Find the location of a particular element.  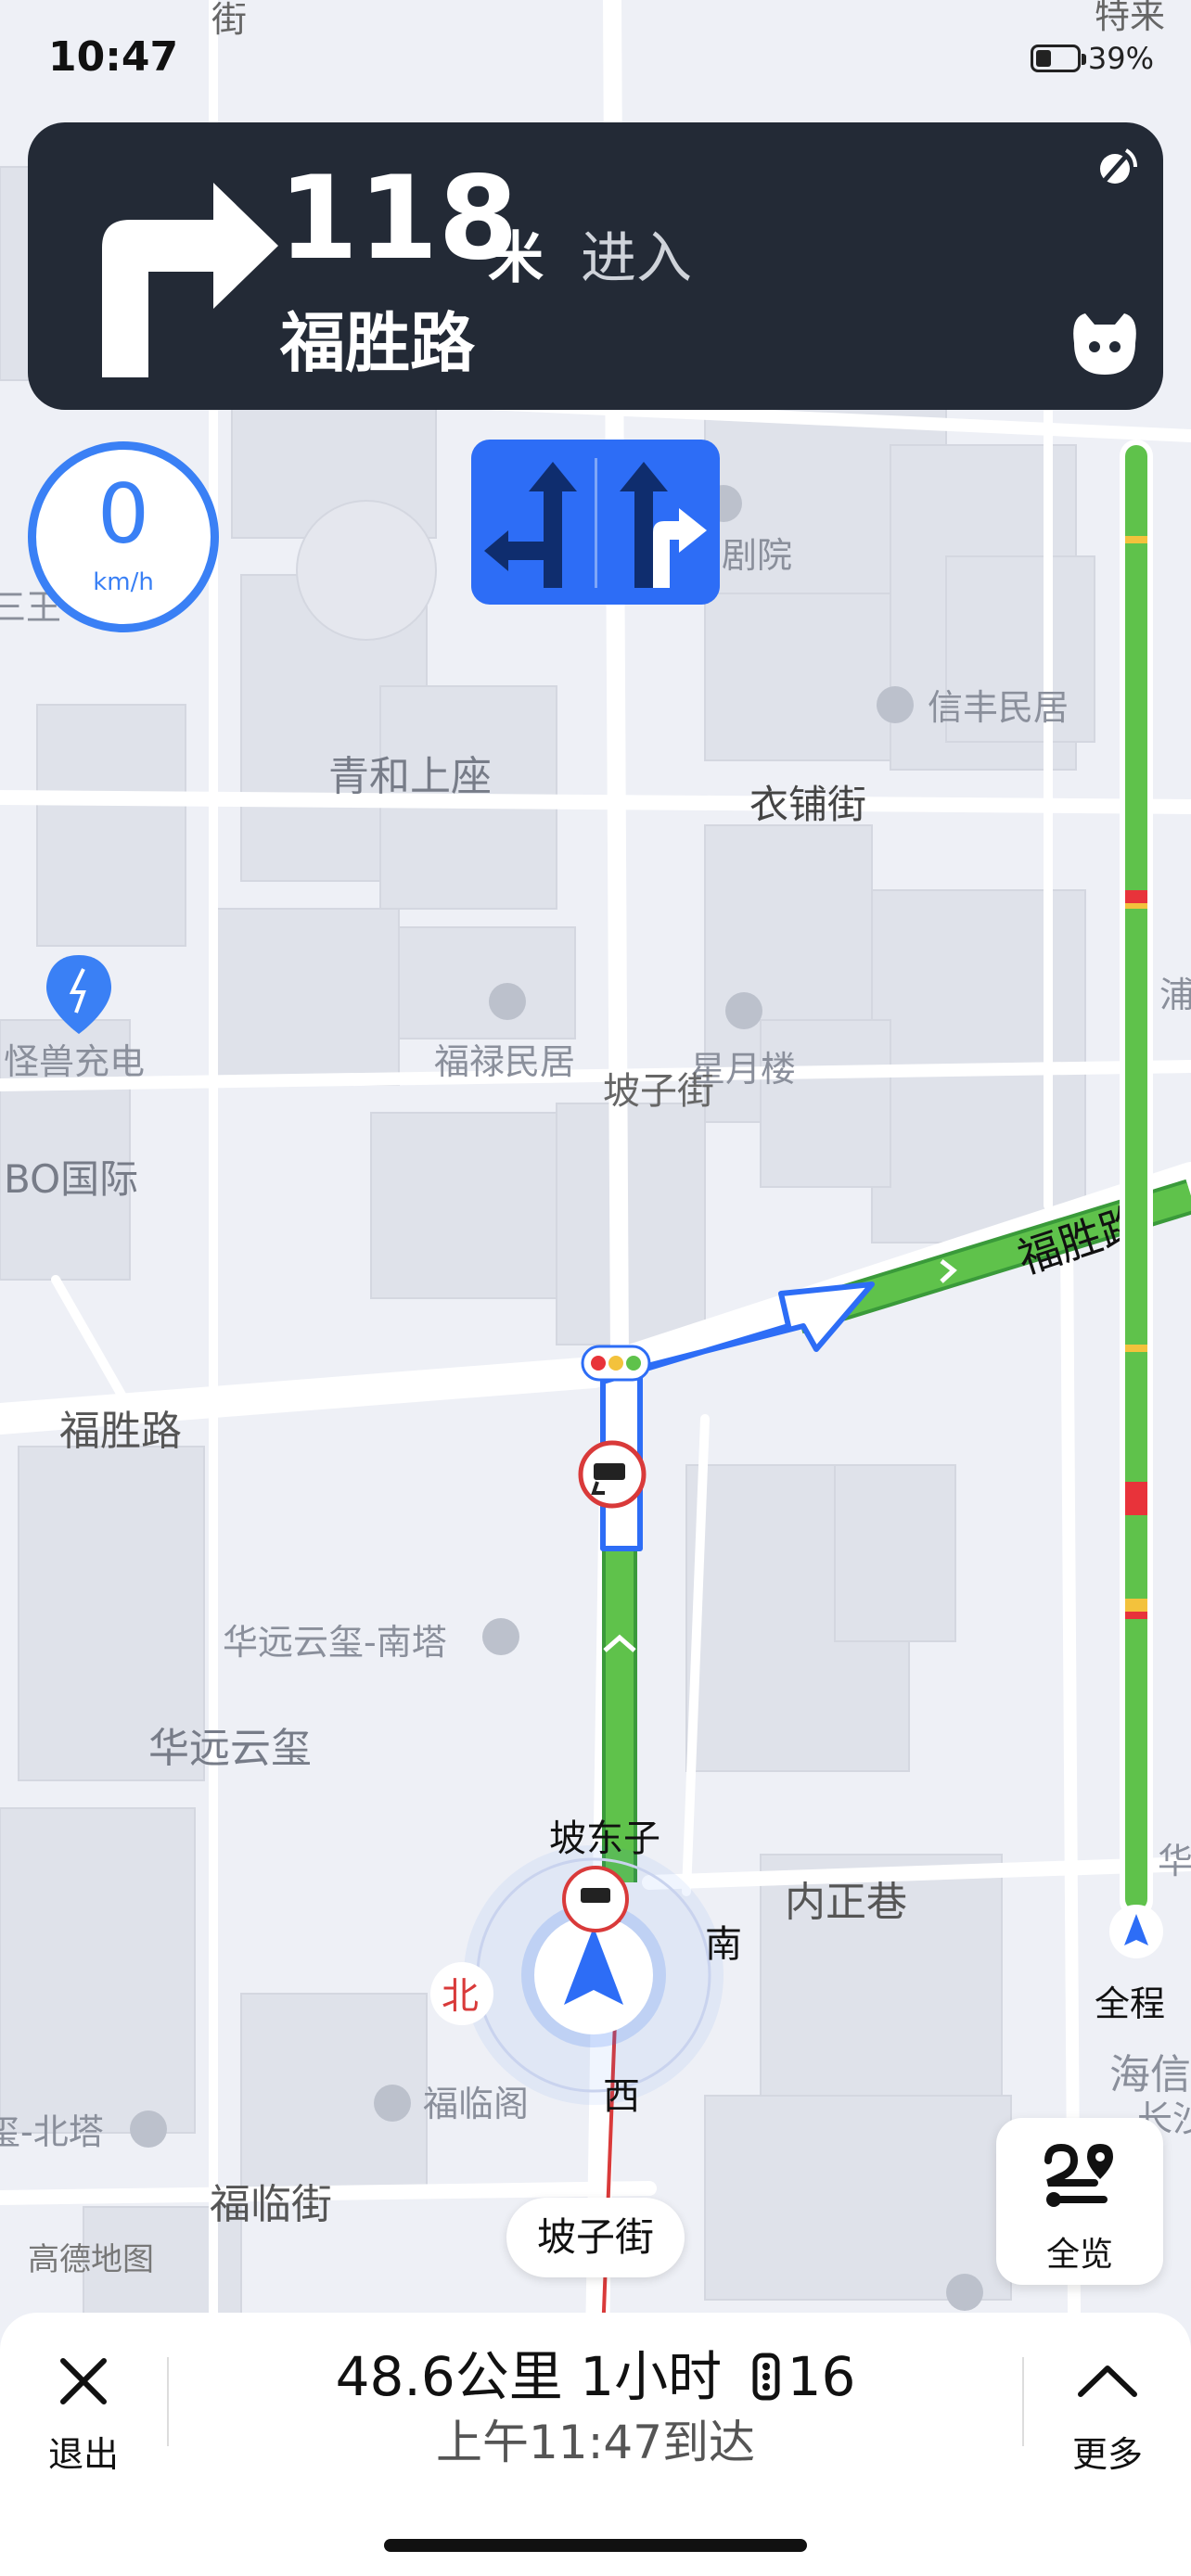

divider is located at coordinates (1023, 2401).